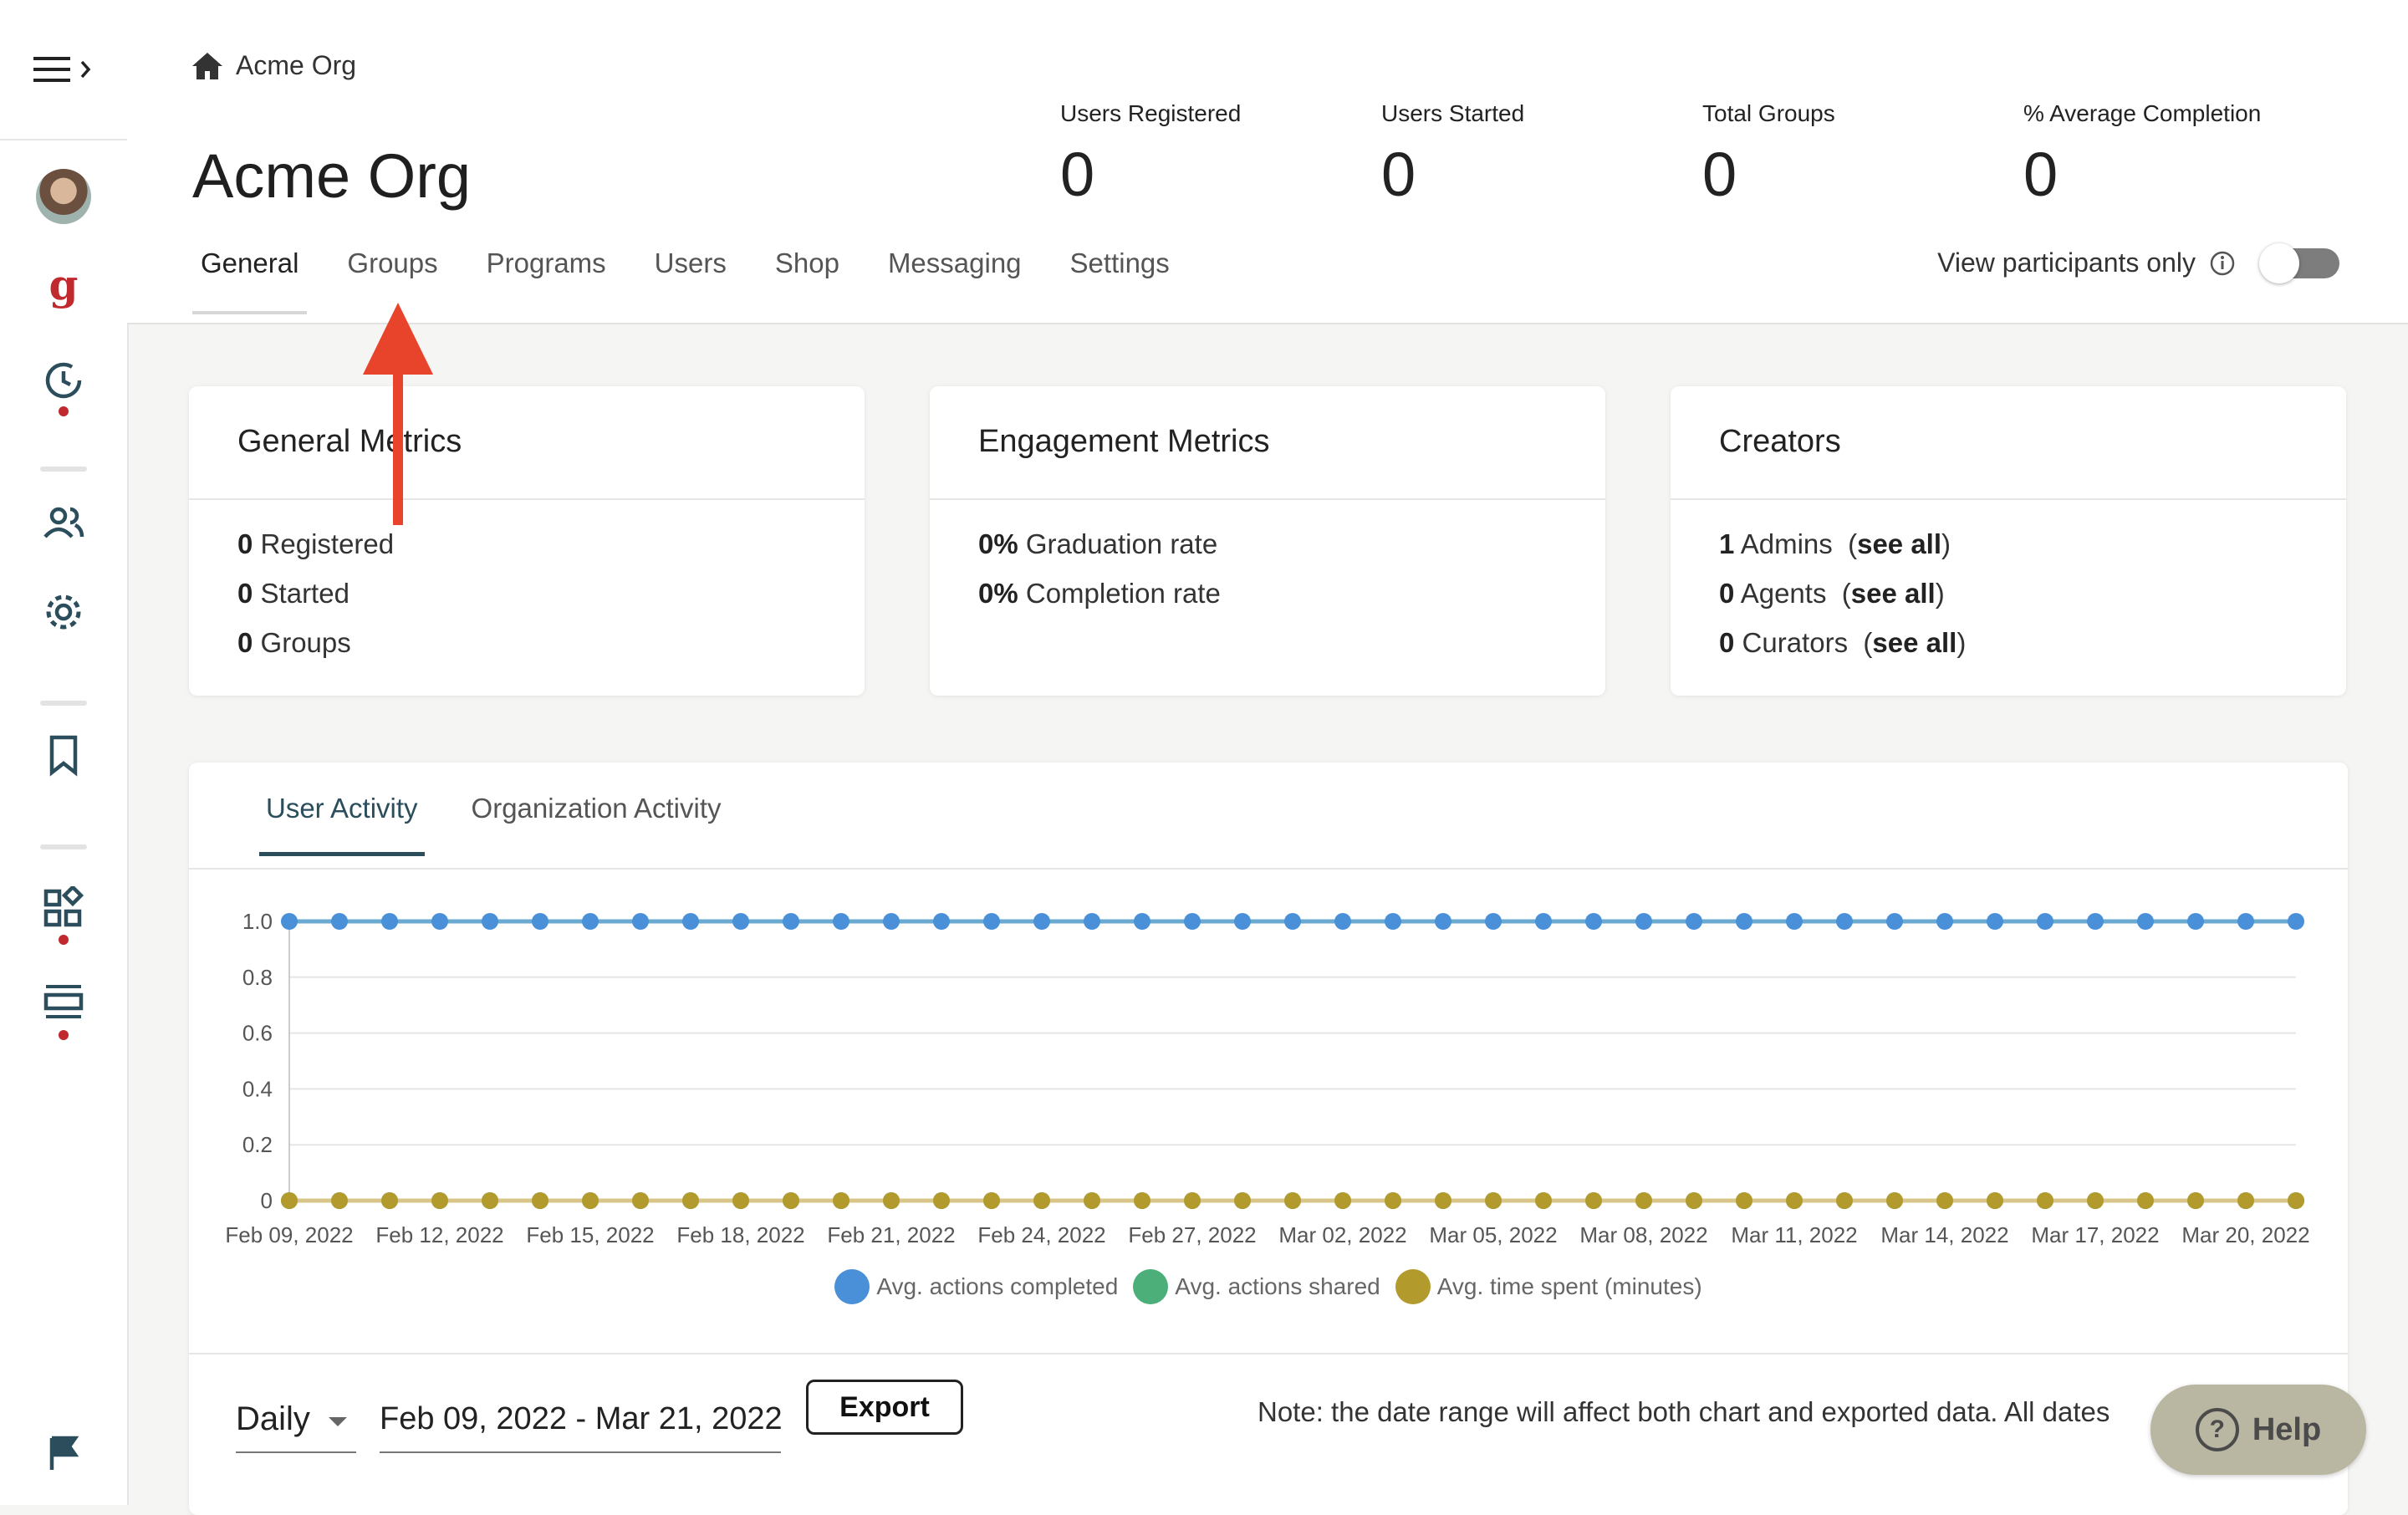 The width and height of the screenshot is (2408, 1515). What do you see at coordinates (998, 593) in the screenshot?
I see `metric-value: 0%` at bounding box center [998, 593].